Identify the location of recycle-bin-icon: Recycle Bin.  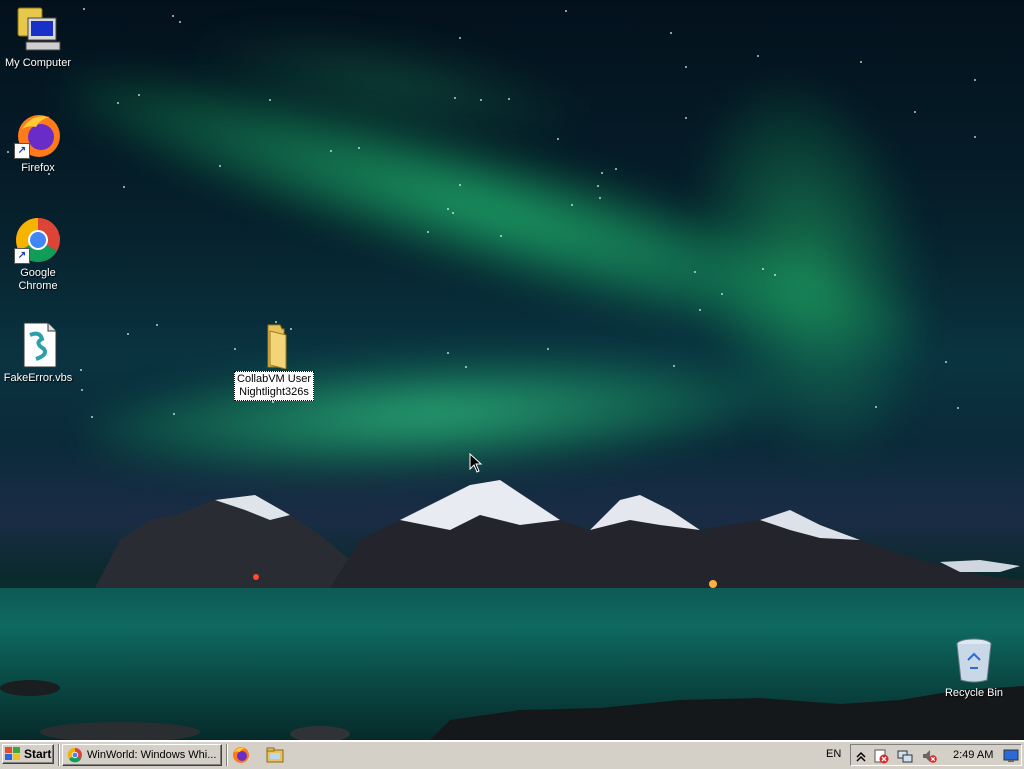
(974, 668).